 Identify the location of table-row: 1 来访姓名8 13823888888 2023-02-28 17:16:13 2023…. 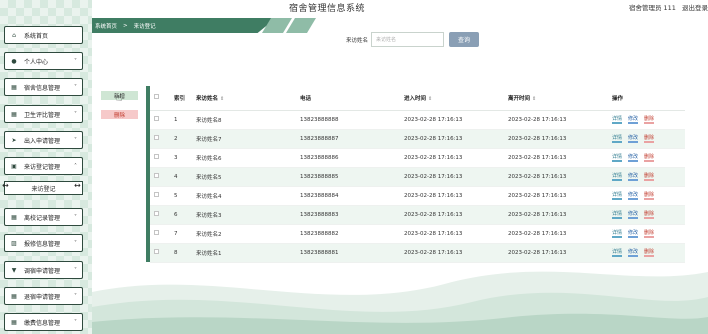
(417, 120).